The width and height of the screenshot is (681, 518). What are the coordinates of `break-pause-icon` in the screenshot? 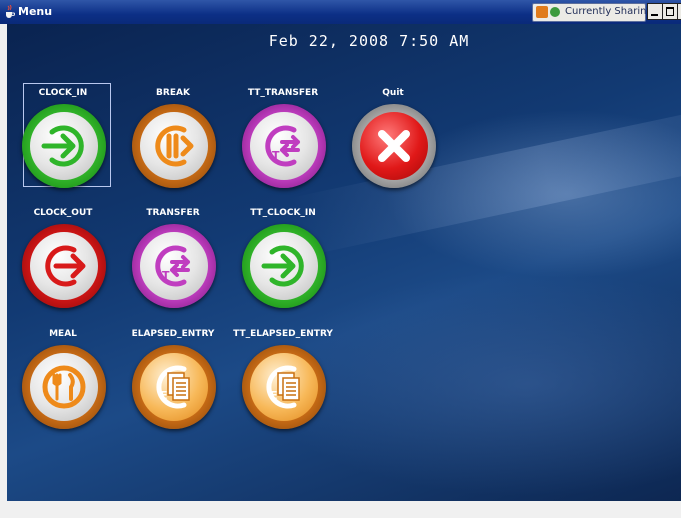 It's located at (174, 146).